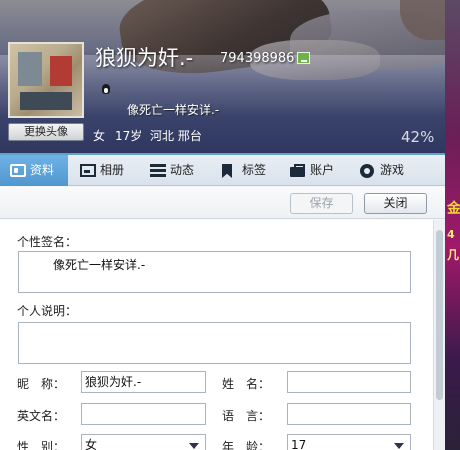 The image size is (460, 450). I want to click on tab-games: 游戏, so click(382, 170).